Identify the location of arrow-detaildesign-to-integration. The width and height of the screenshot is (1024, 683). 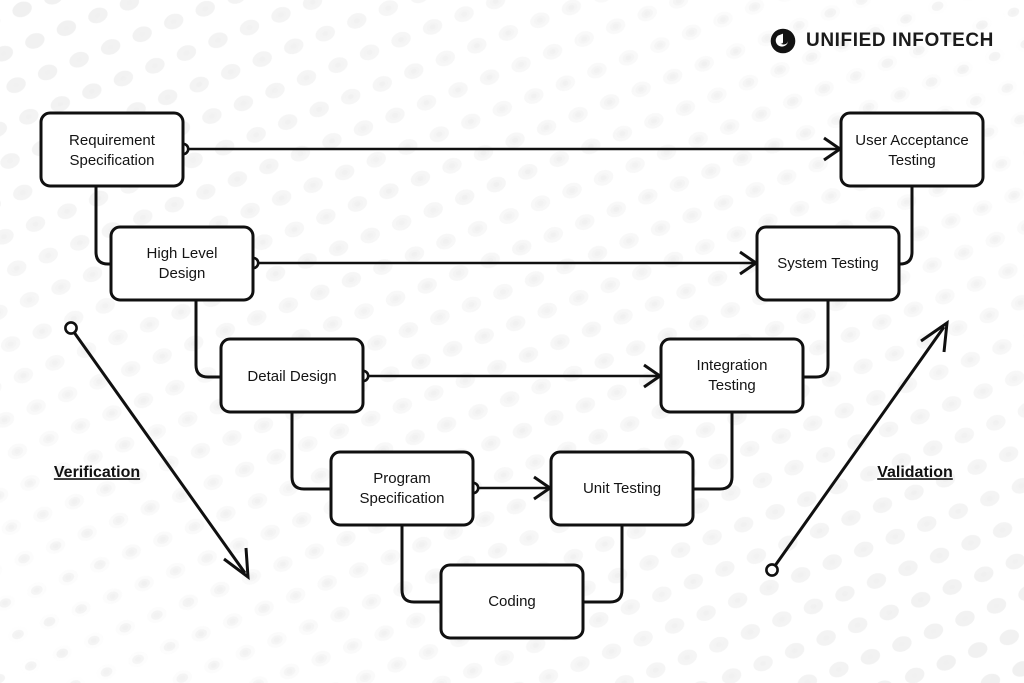
(509, 376).